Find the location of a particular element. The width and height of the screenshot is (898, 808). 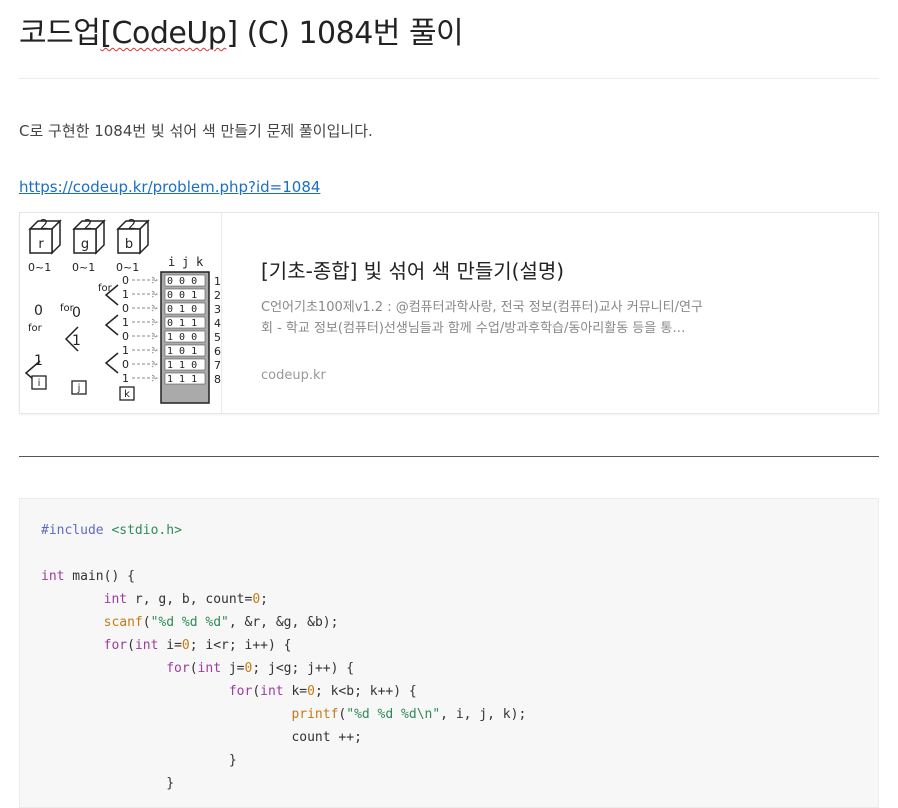

loop-start-i: 0 is located at coordinates (38, 311).